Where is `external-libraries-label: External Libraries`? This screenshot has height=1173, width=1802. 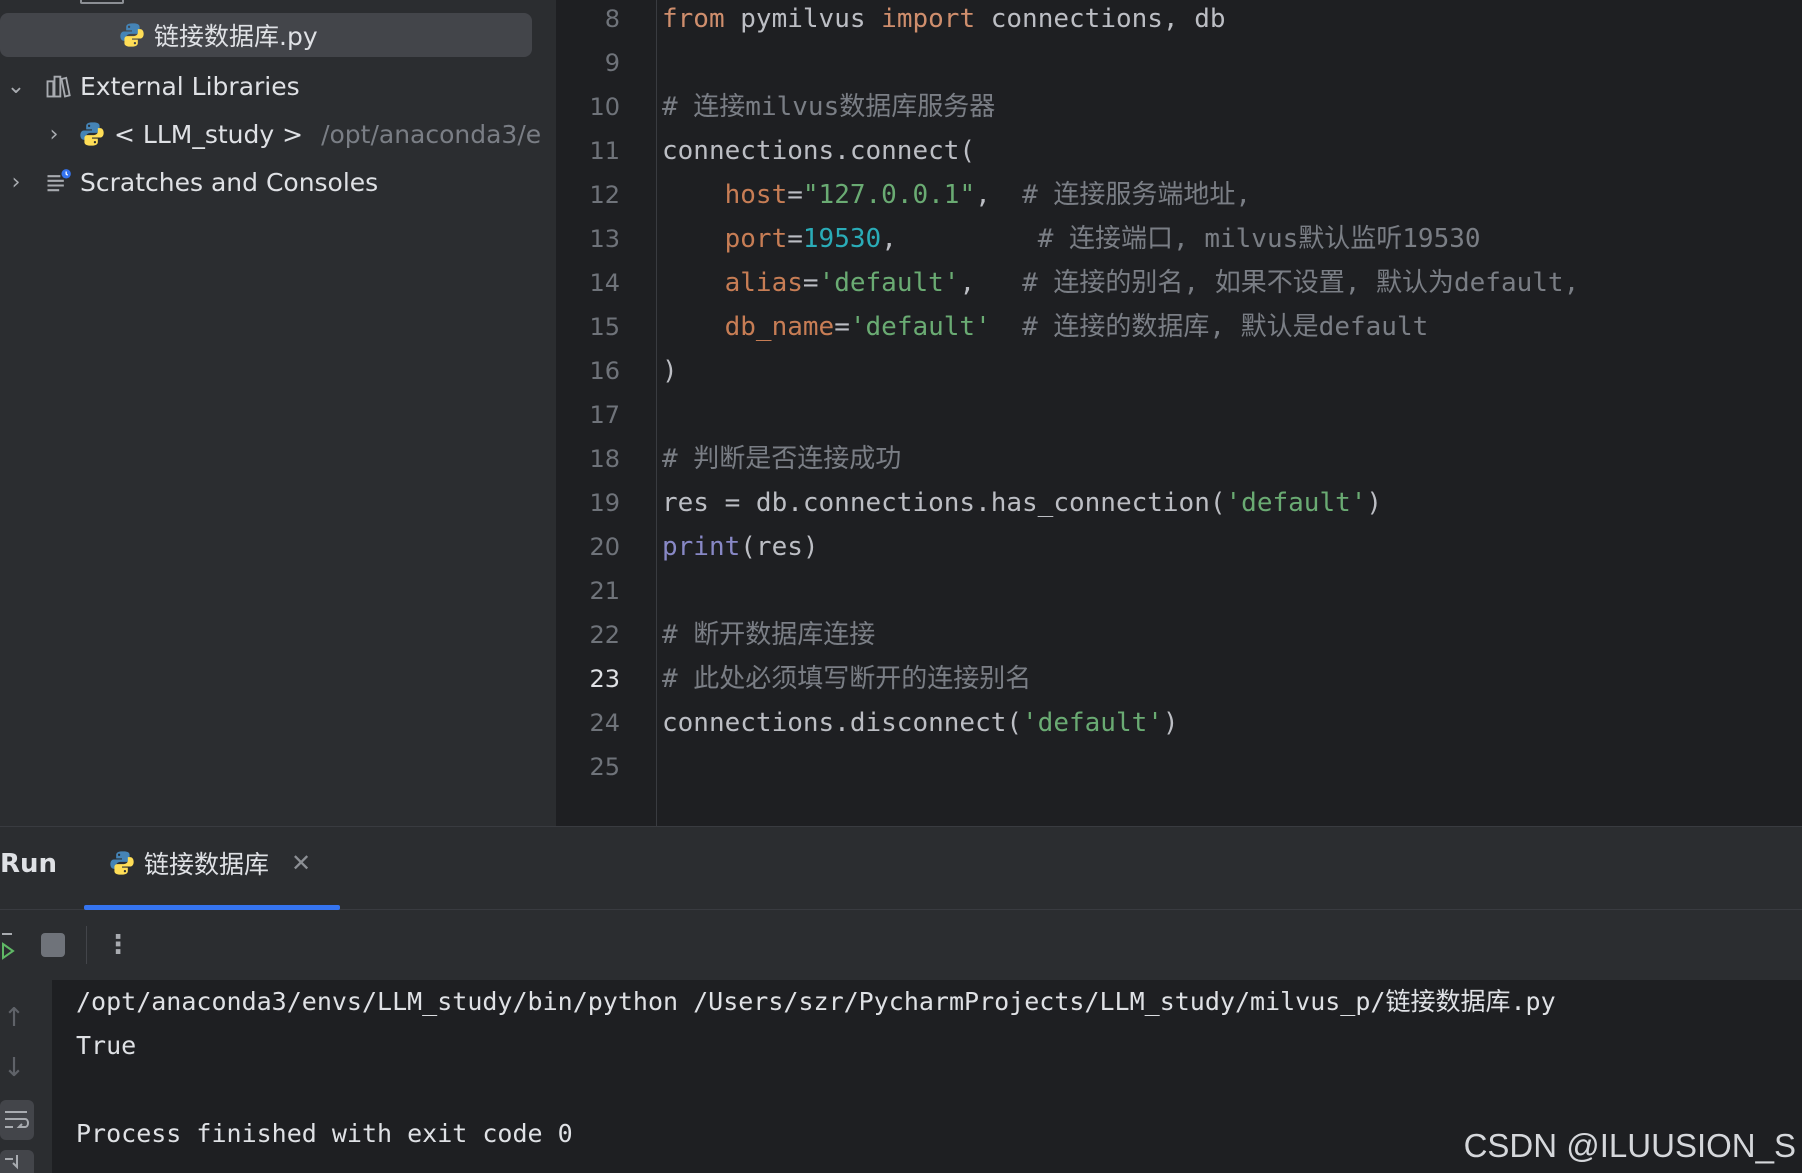
external-libraries-label: External Libraries is located at coordinates (190, 86).